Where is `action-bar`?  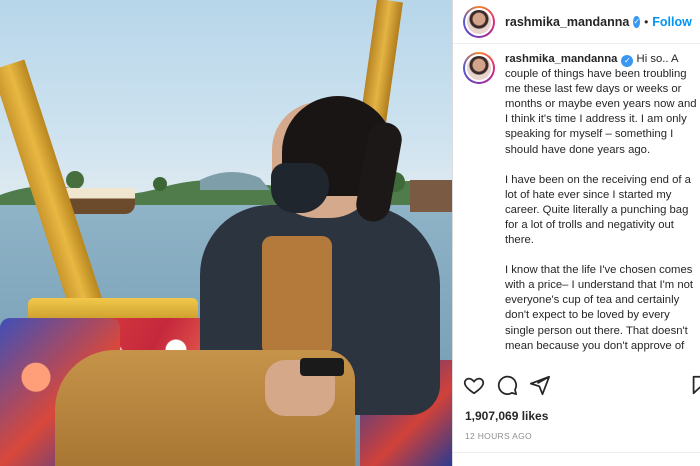 action-bar is located at coordinates (581, 387).